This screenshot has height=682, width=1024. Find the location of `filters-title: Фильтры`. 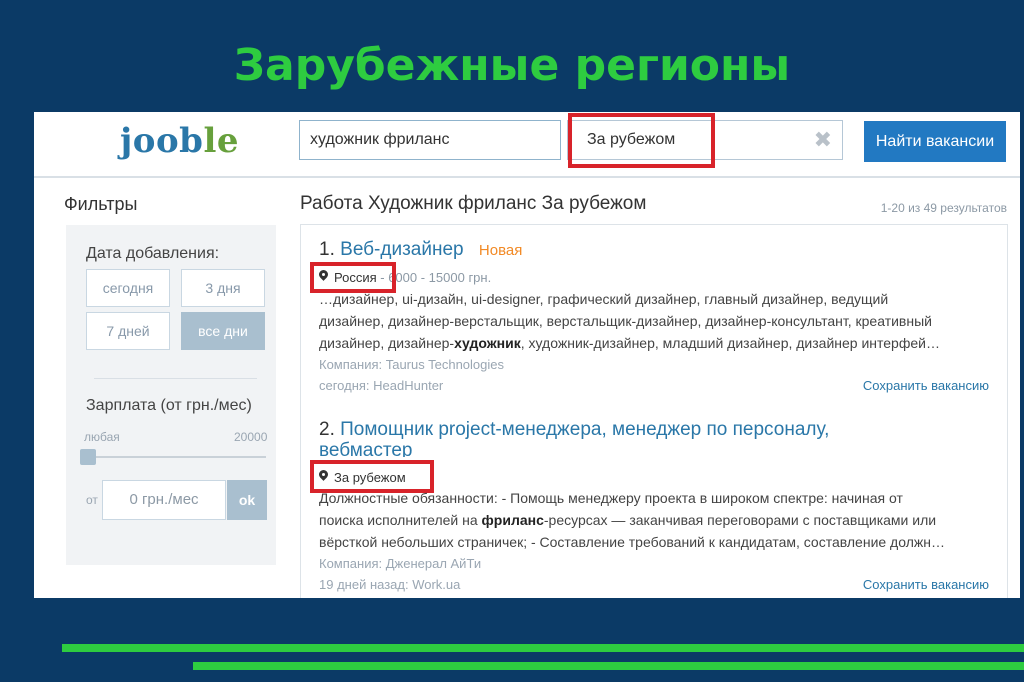

filters-title: Фильтры is located at coordinates (101, 204).